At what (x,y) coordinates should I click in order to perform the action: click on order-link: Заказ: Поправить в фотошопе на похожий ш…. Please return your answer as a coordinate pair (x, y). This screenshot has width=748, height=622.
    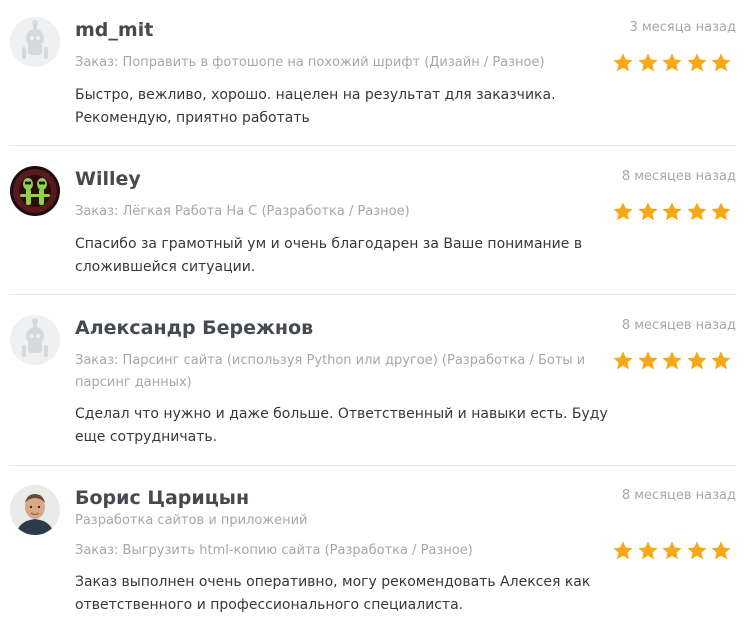
    Looking at the image, I should click on (339, 63).